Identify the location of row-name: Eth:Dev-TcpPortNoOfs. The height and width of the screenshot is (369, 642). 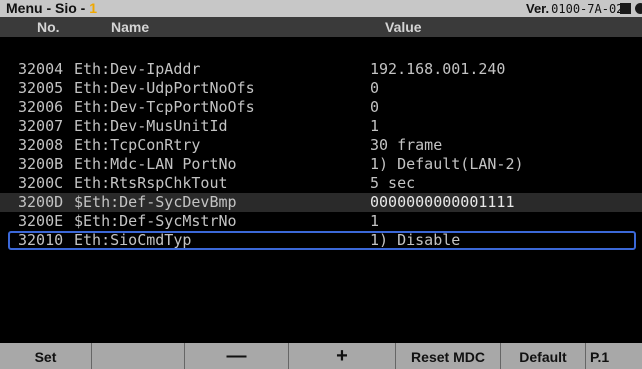
(164, 107).